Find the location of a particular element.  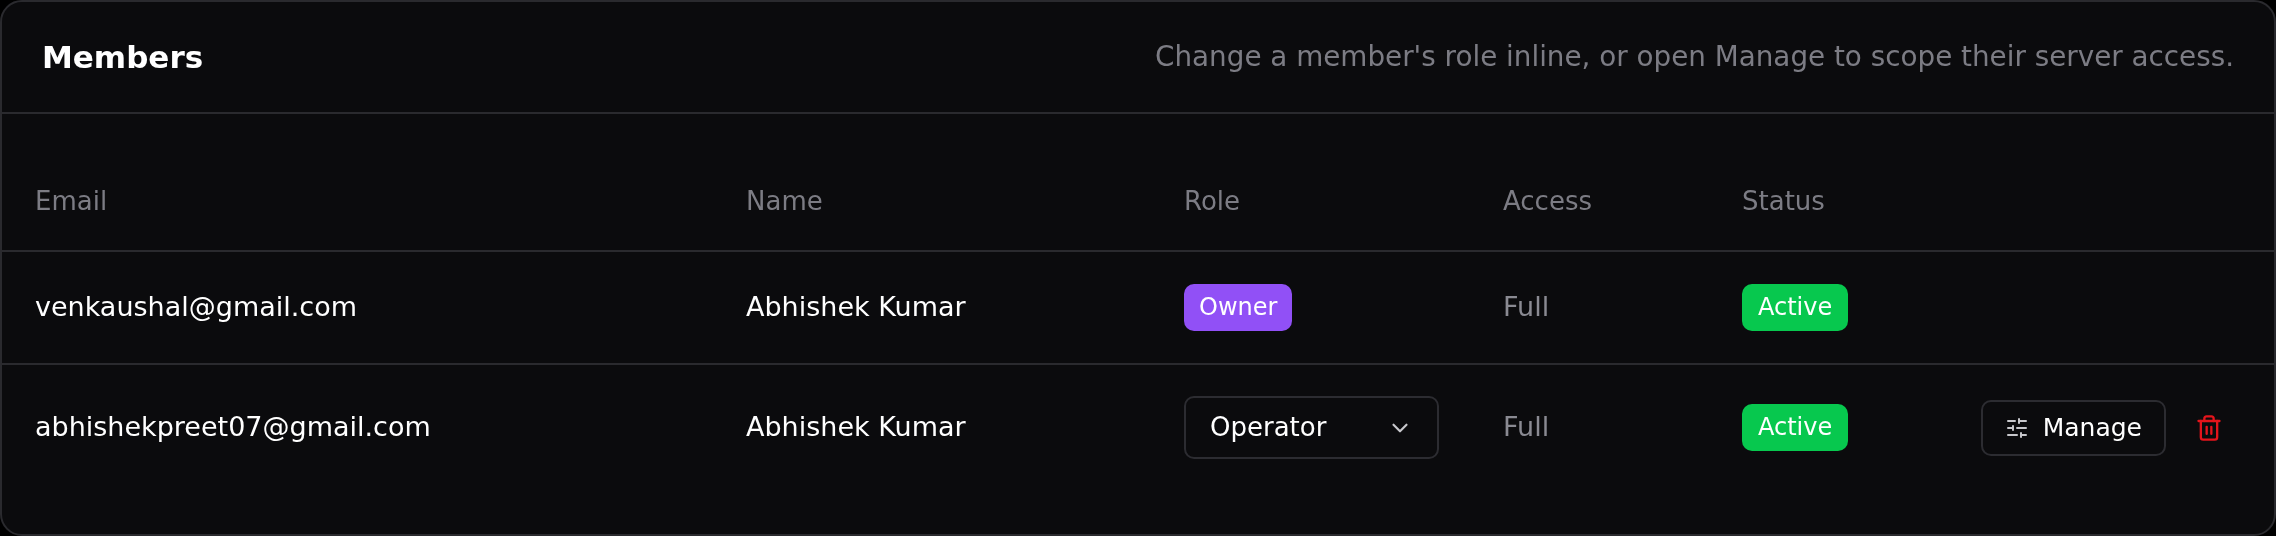

manage-button: Manage is located at coordinates (2073, 427).